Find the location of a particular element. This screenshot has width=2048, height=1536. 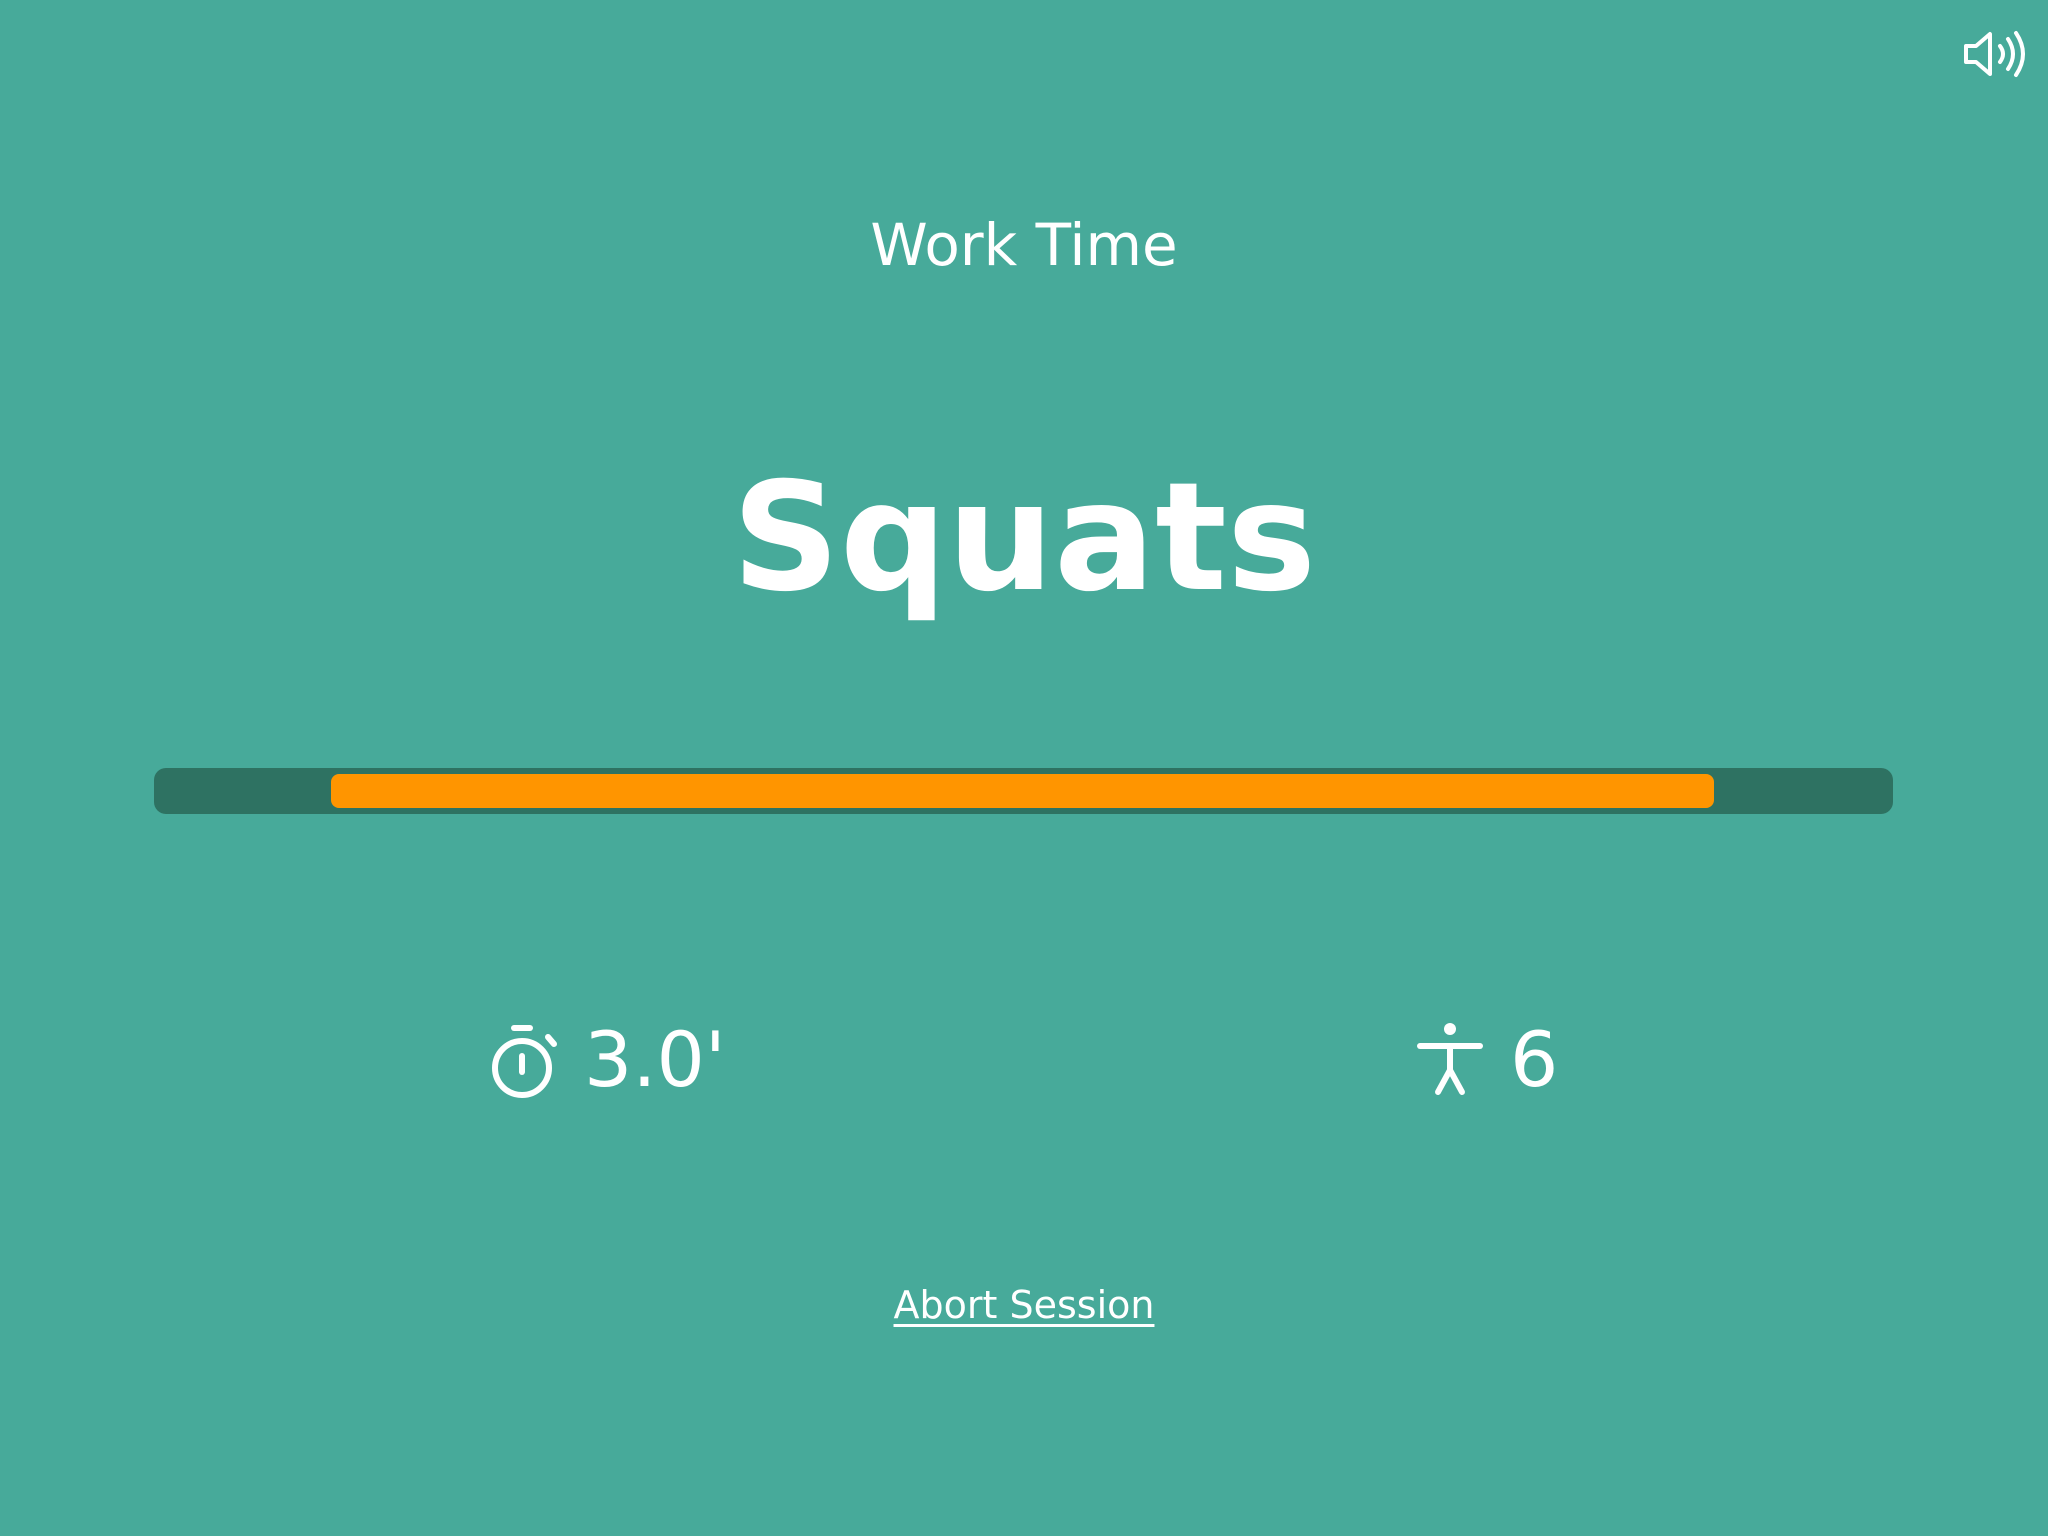

phase-label: Work Time is located at coordinates (1024, 245).